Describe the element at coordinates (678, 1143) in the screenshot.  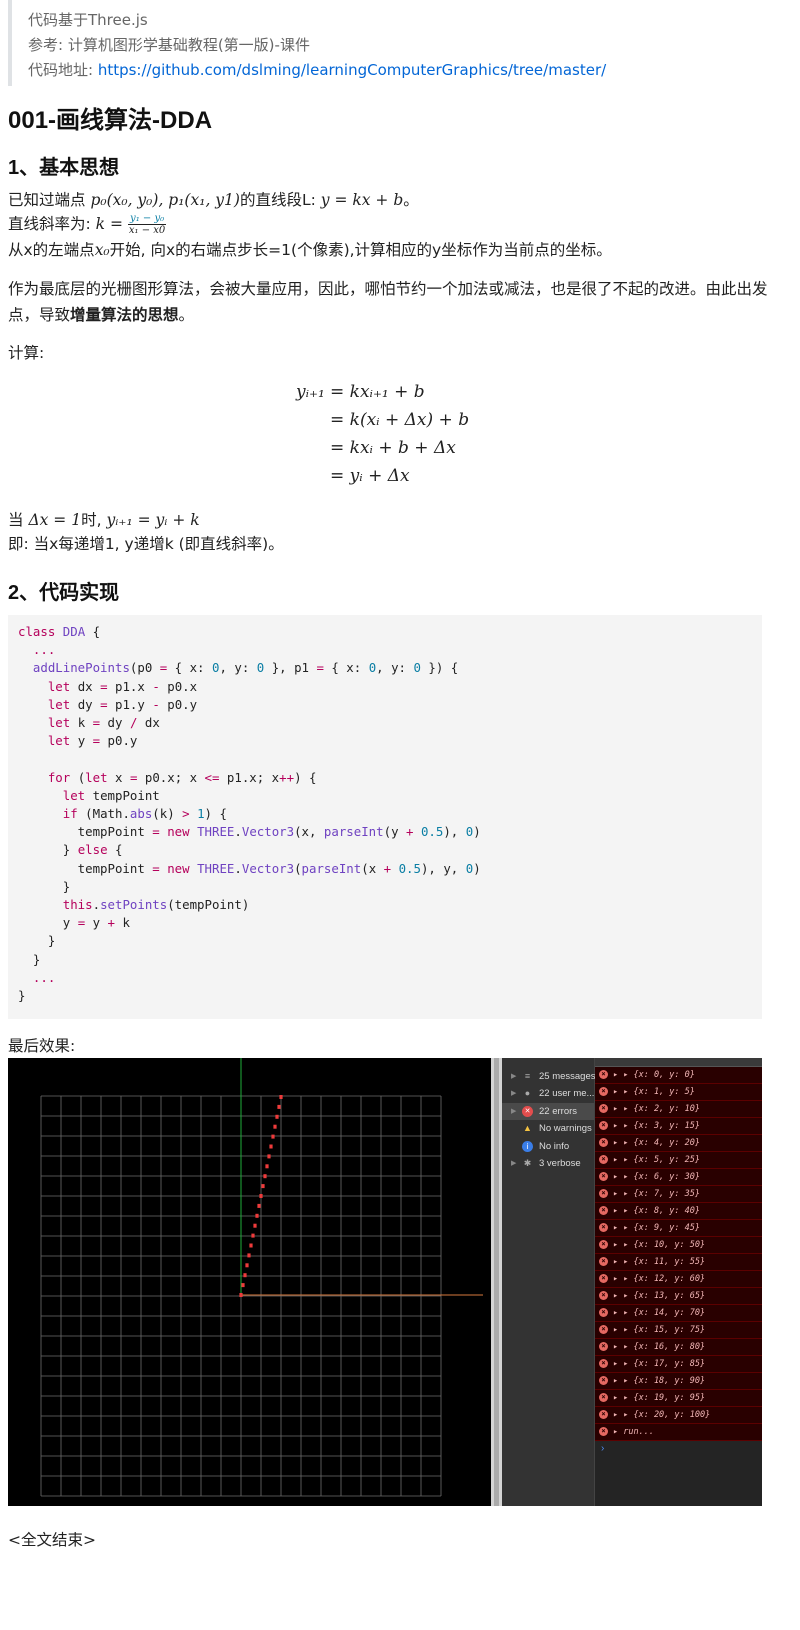
I see `console-error-row: × ▸ ▸ {x: 4, y: 20}` at that location.